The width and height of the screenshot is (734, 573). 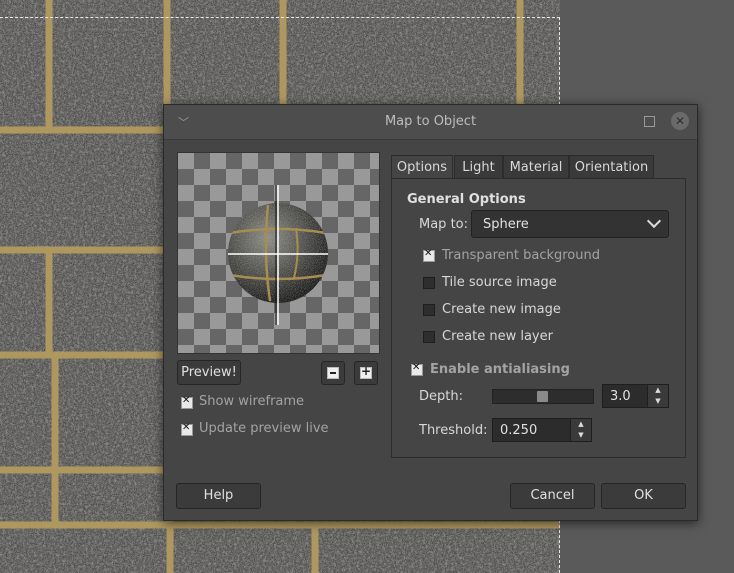 I want to click on transparent-background-label: Transparent background, so click(x=521, y=255).